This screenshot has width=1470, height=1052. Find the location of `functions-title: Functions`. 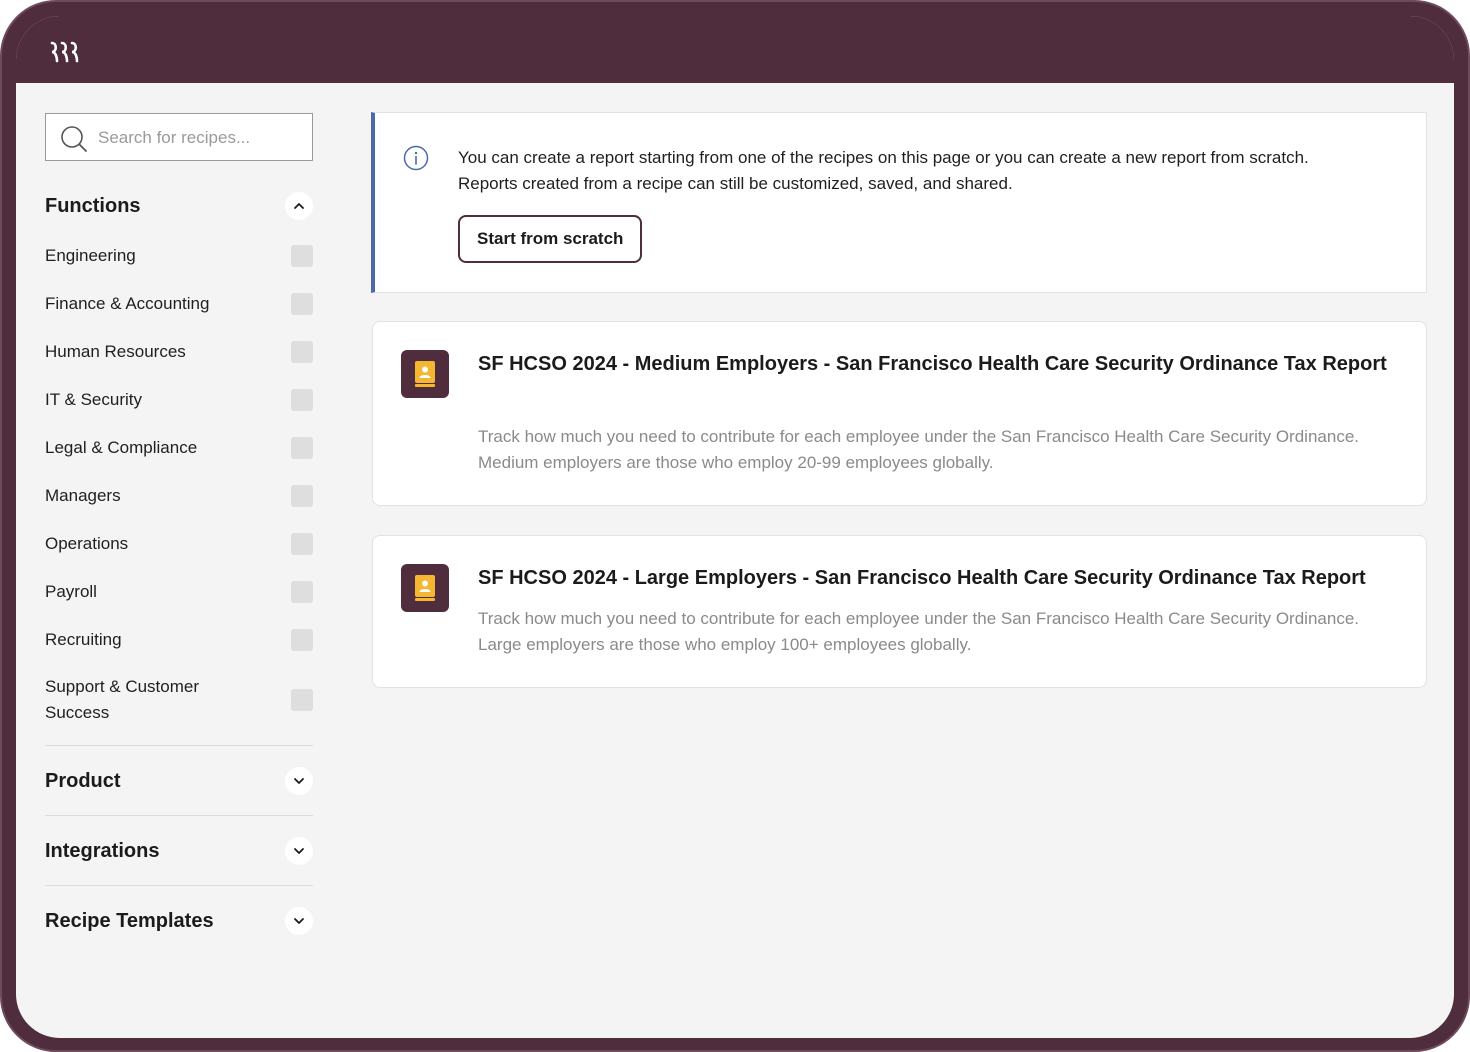

functions-title: Functions is located at coordinates (93, 205).